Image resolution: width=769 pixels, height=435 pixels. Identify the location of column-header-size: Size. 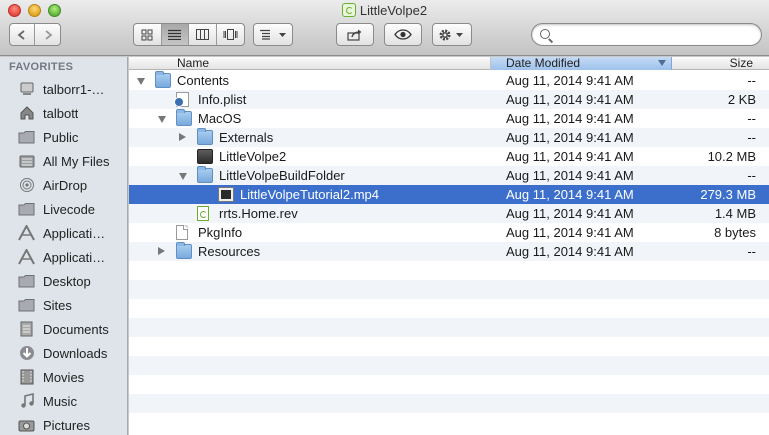
(720, 63).